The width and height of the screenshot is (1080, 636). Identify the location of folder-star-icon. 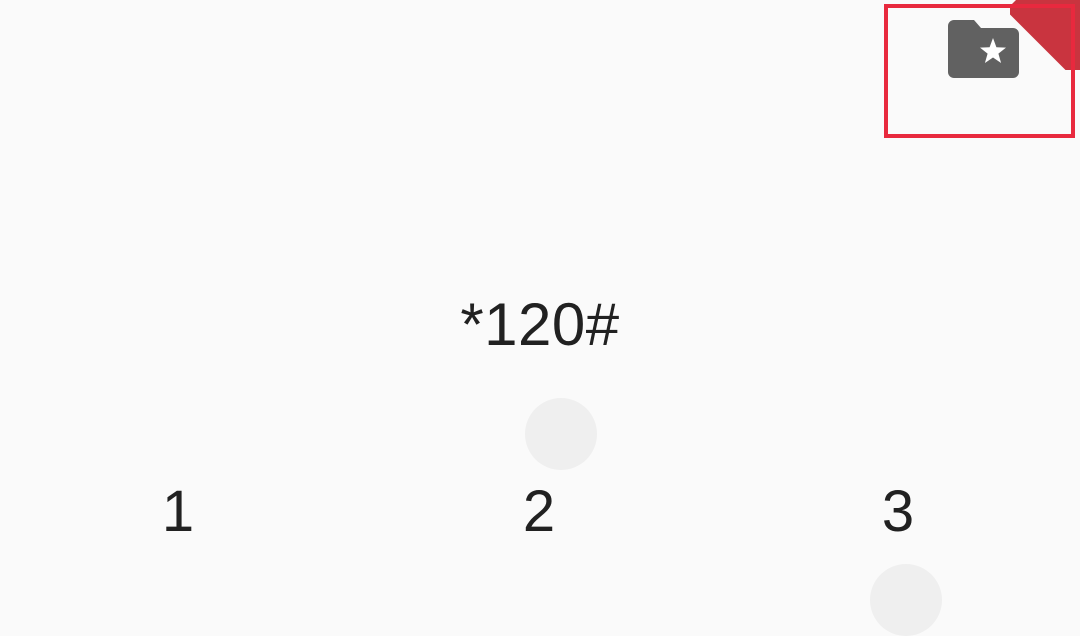
(983, 49).